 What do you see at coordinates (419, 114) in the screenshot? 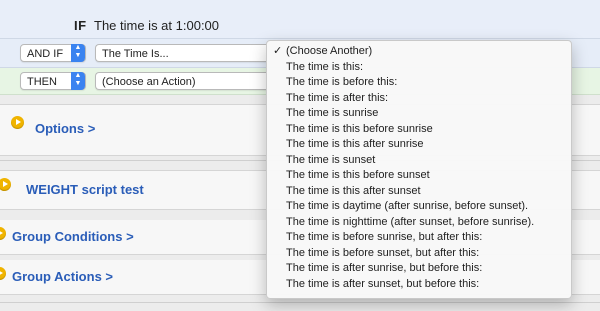
I see `menu-item: The time is sunrise` at bounding box center [419, 114].